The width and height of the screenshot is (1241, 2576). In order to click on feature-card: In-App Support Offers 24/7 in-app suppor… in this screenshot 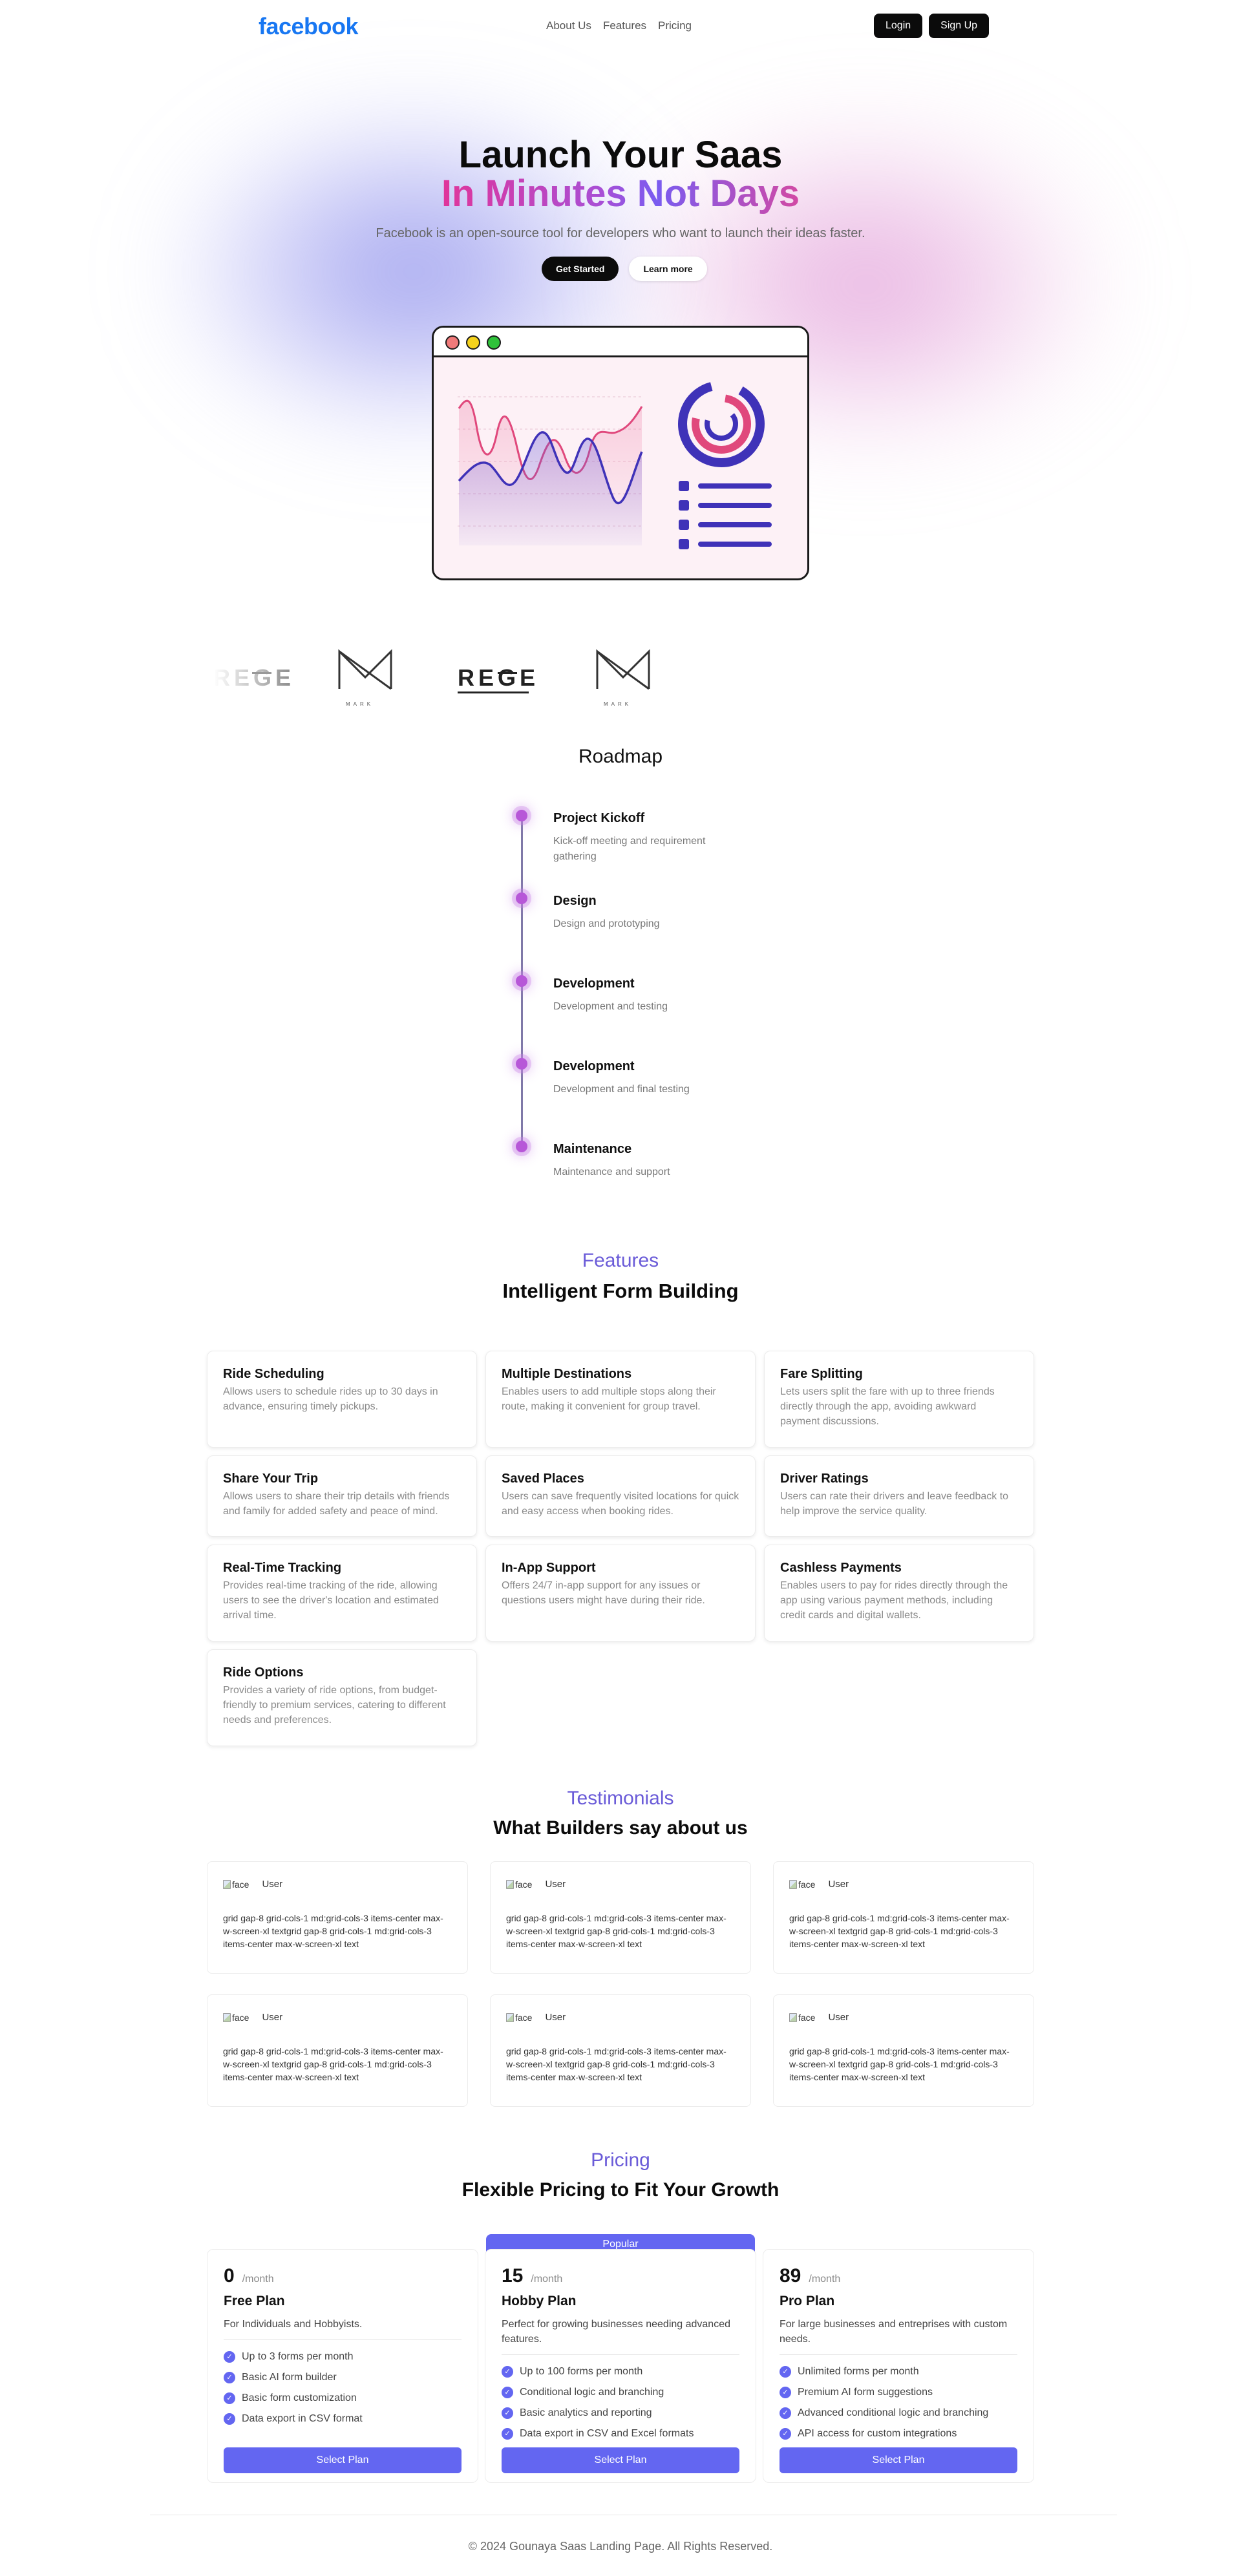, I will do `click(620, 1593)`.